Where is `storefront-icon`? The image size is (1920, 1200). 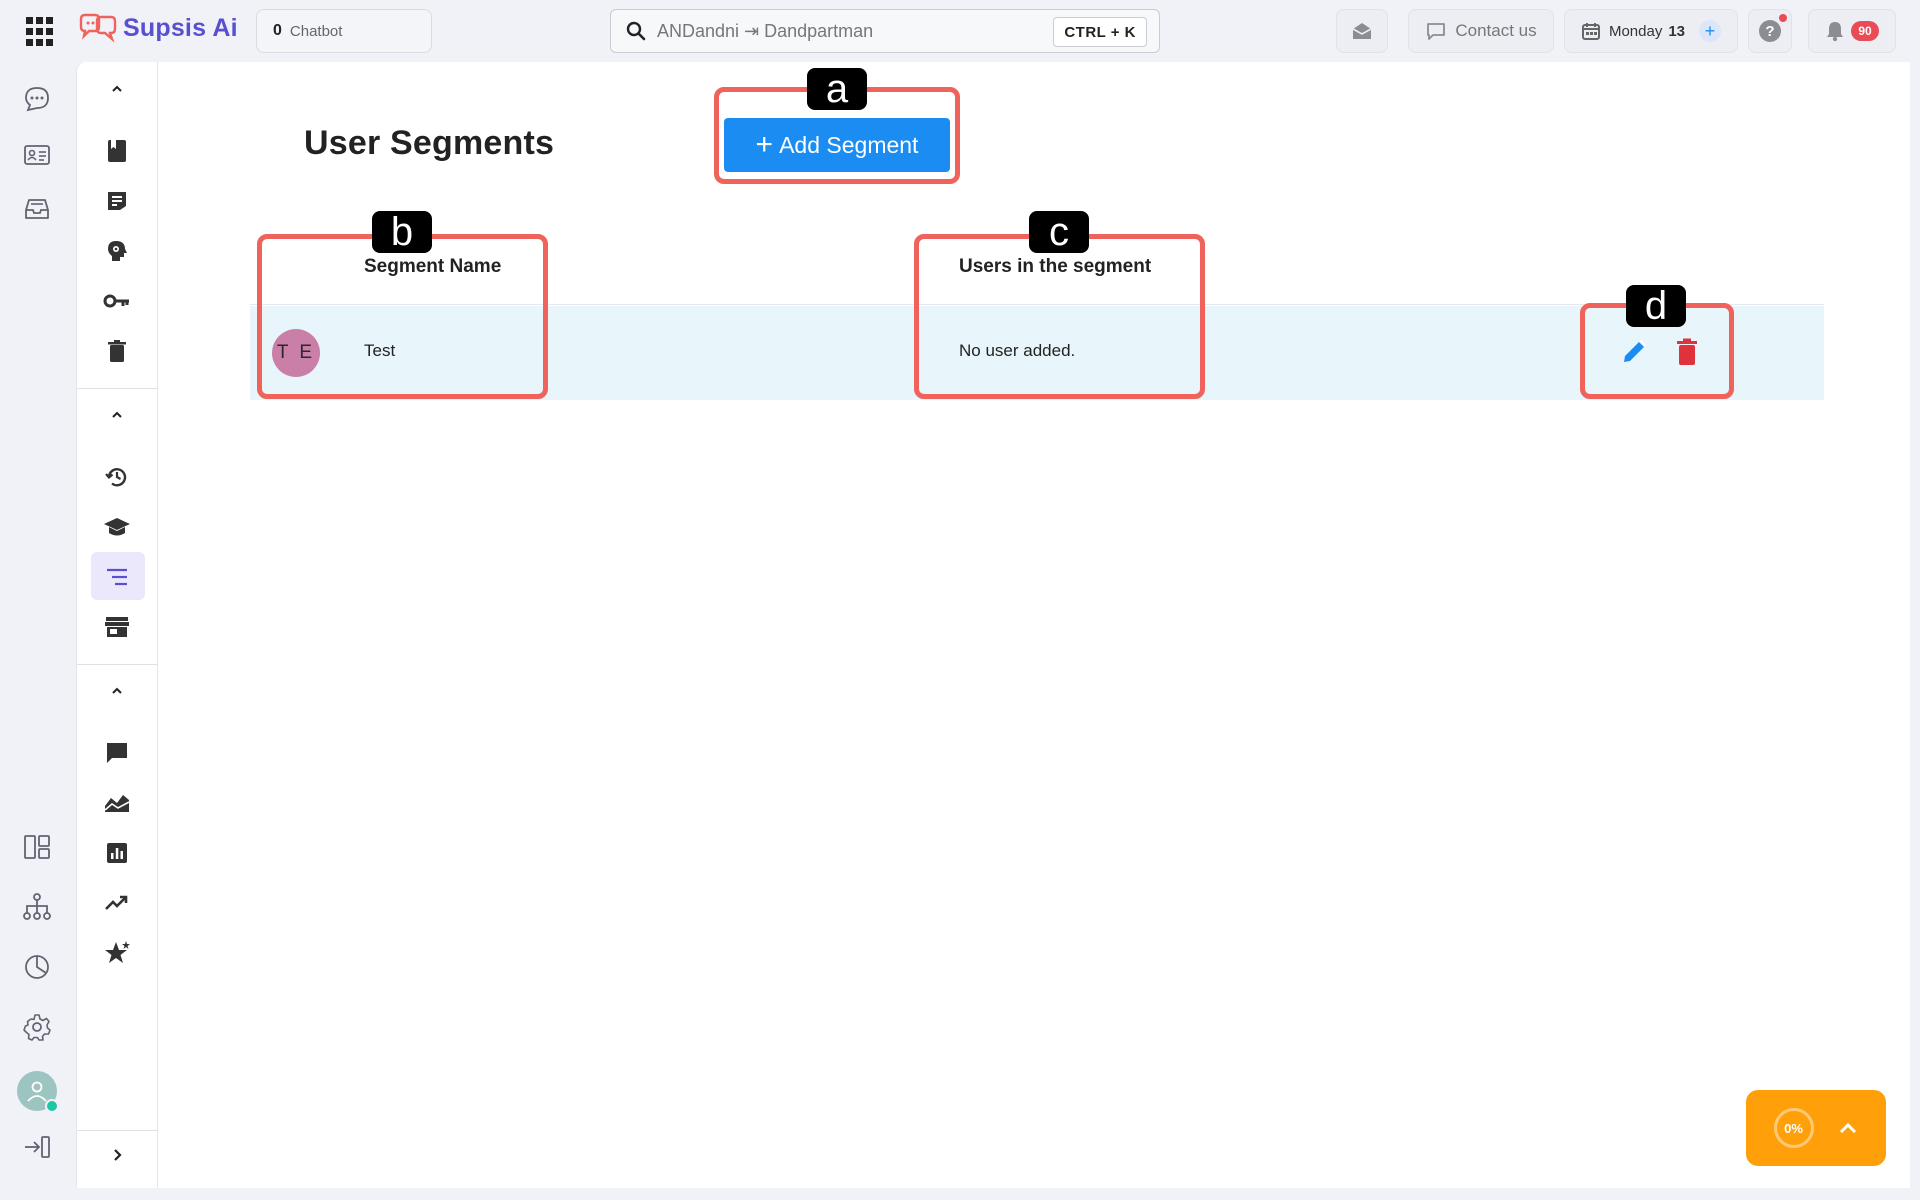 storefront-icon is located at coordinates (117, 627).